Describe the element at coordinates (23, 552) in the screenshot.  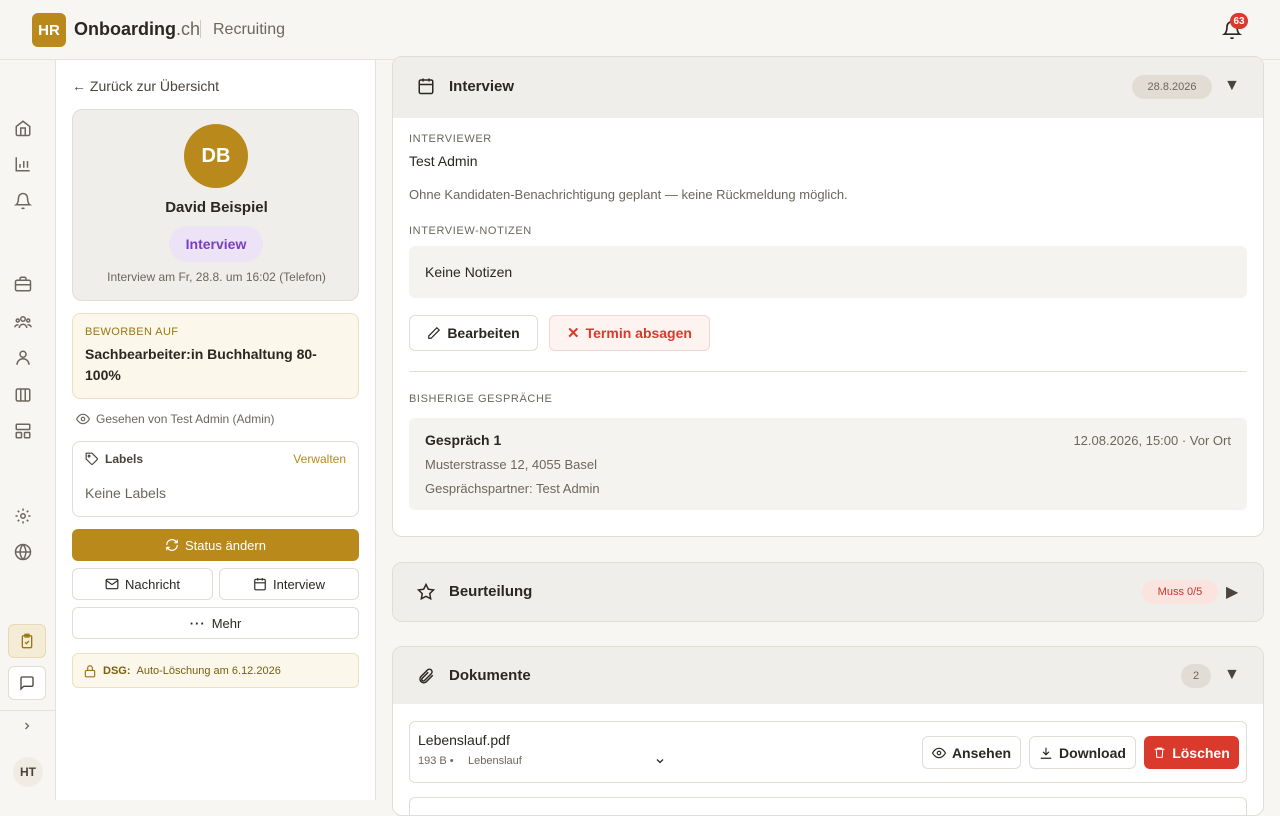
I see `globe-icon` at that location.